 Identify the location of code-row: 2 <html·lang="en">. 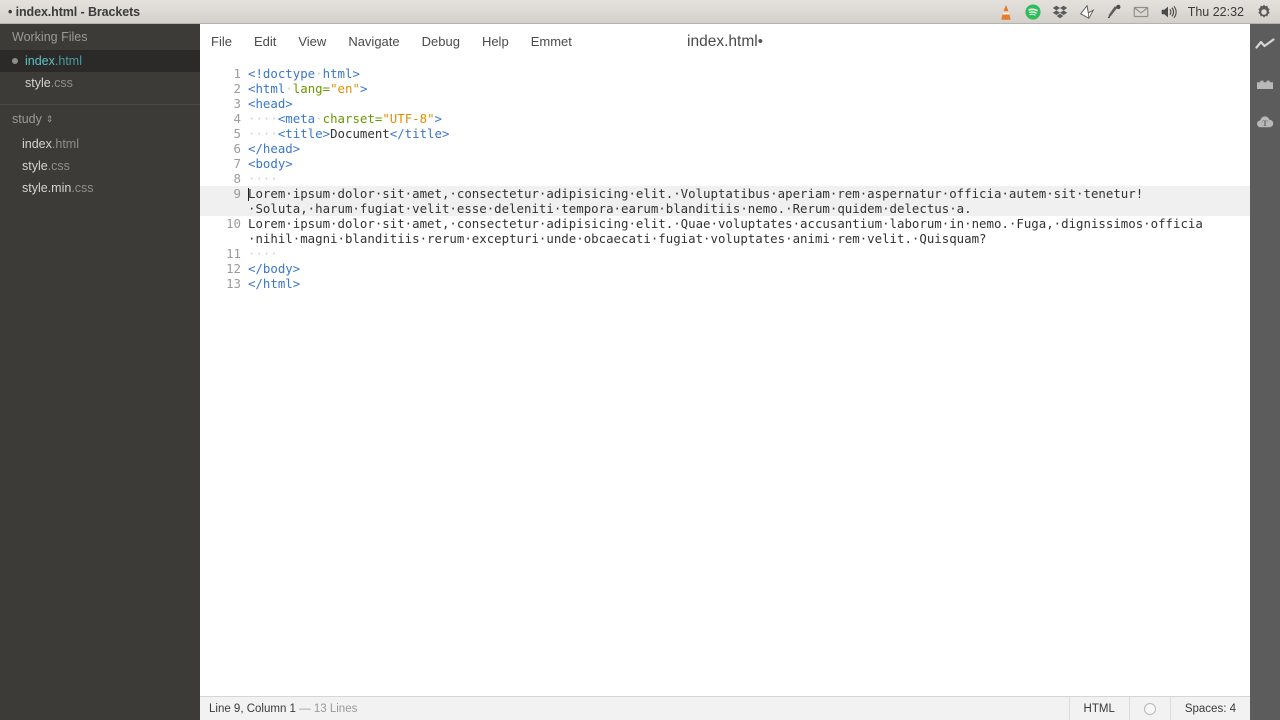
(725, 88).